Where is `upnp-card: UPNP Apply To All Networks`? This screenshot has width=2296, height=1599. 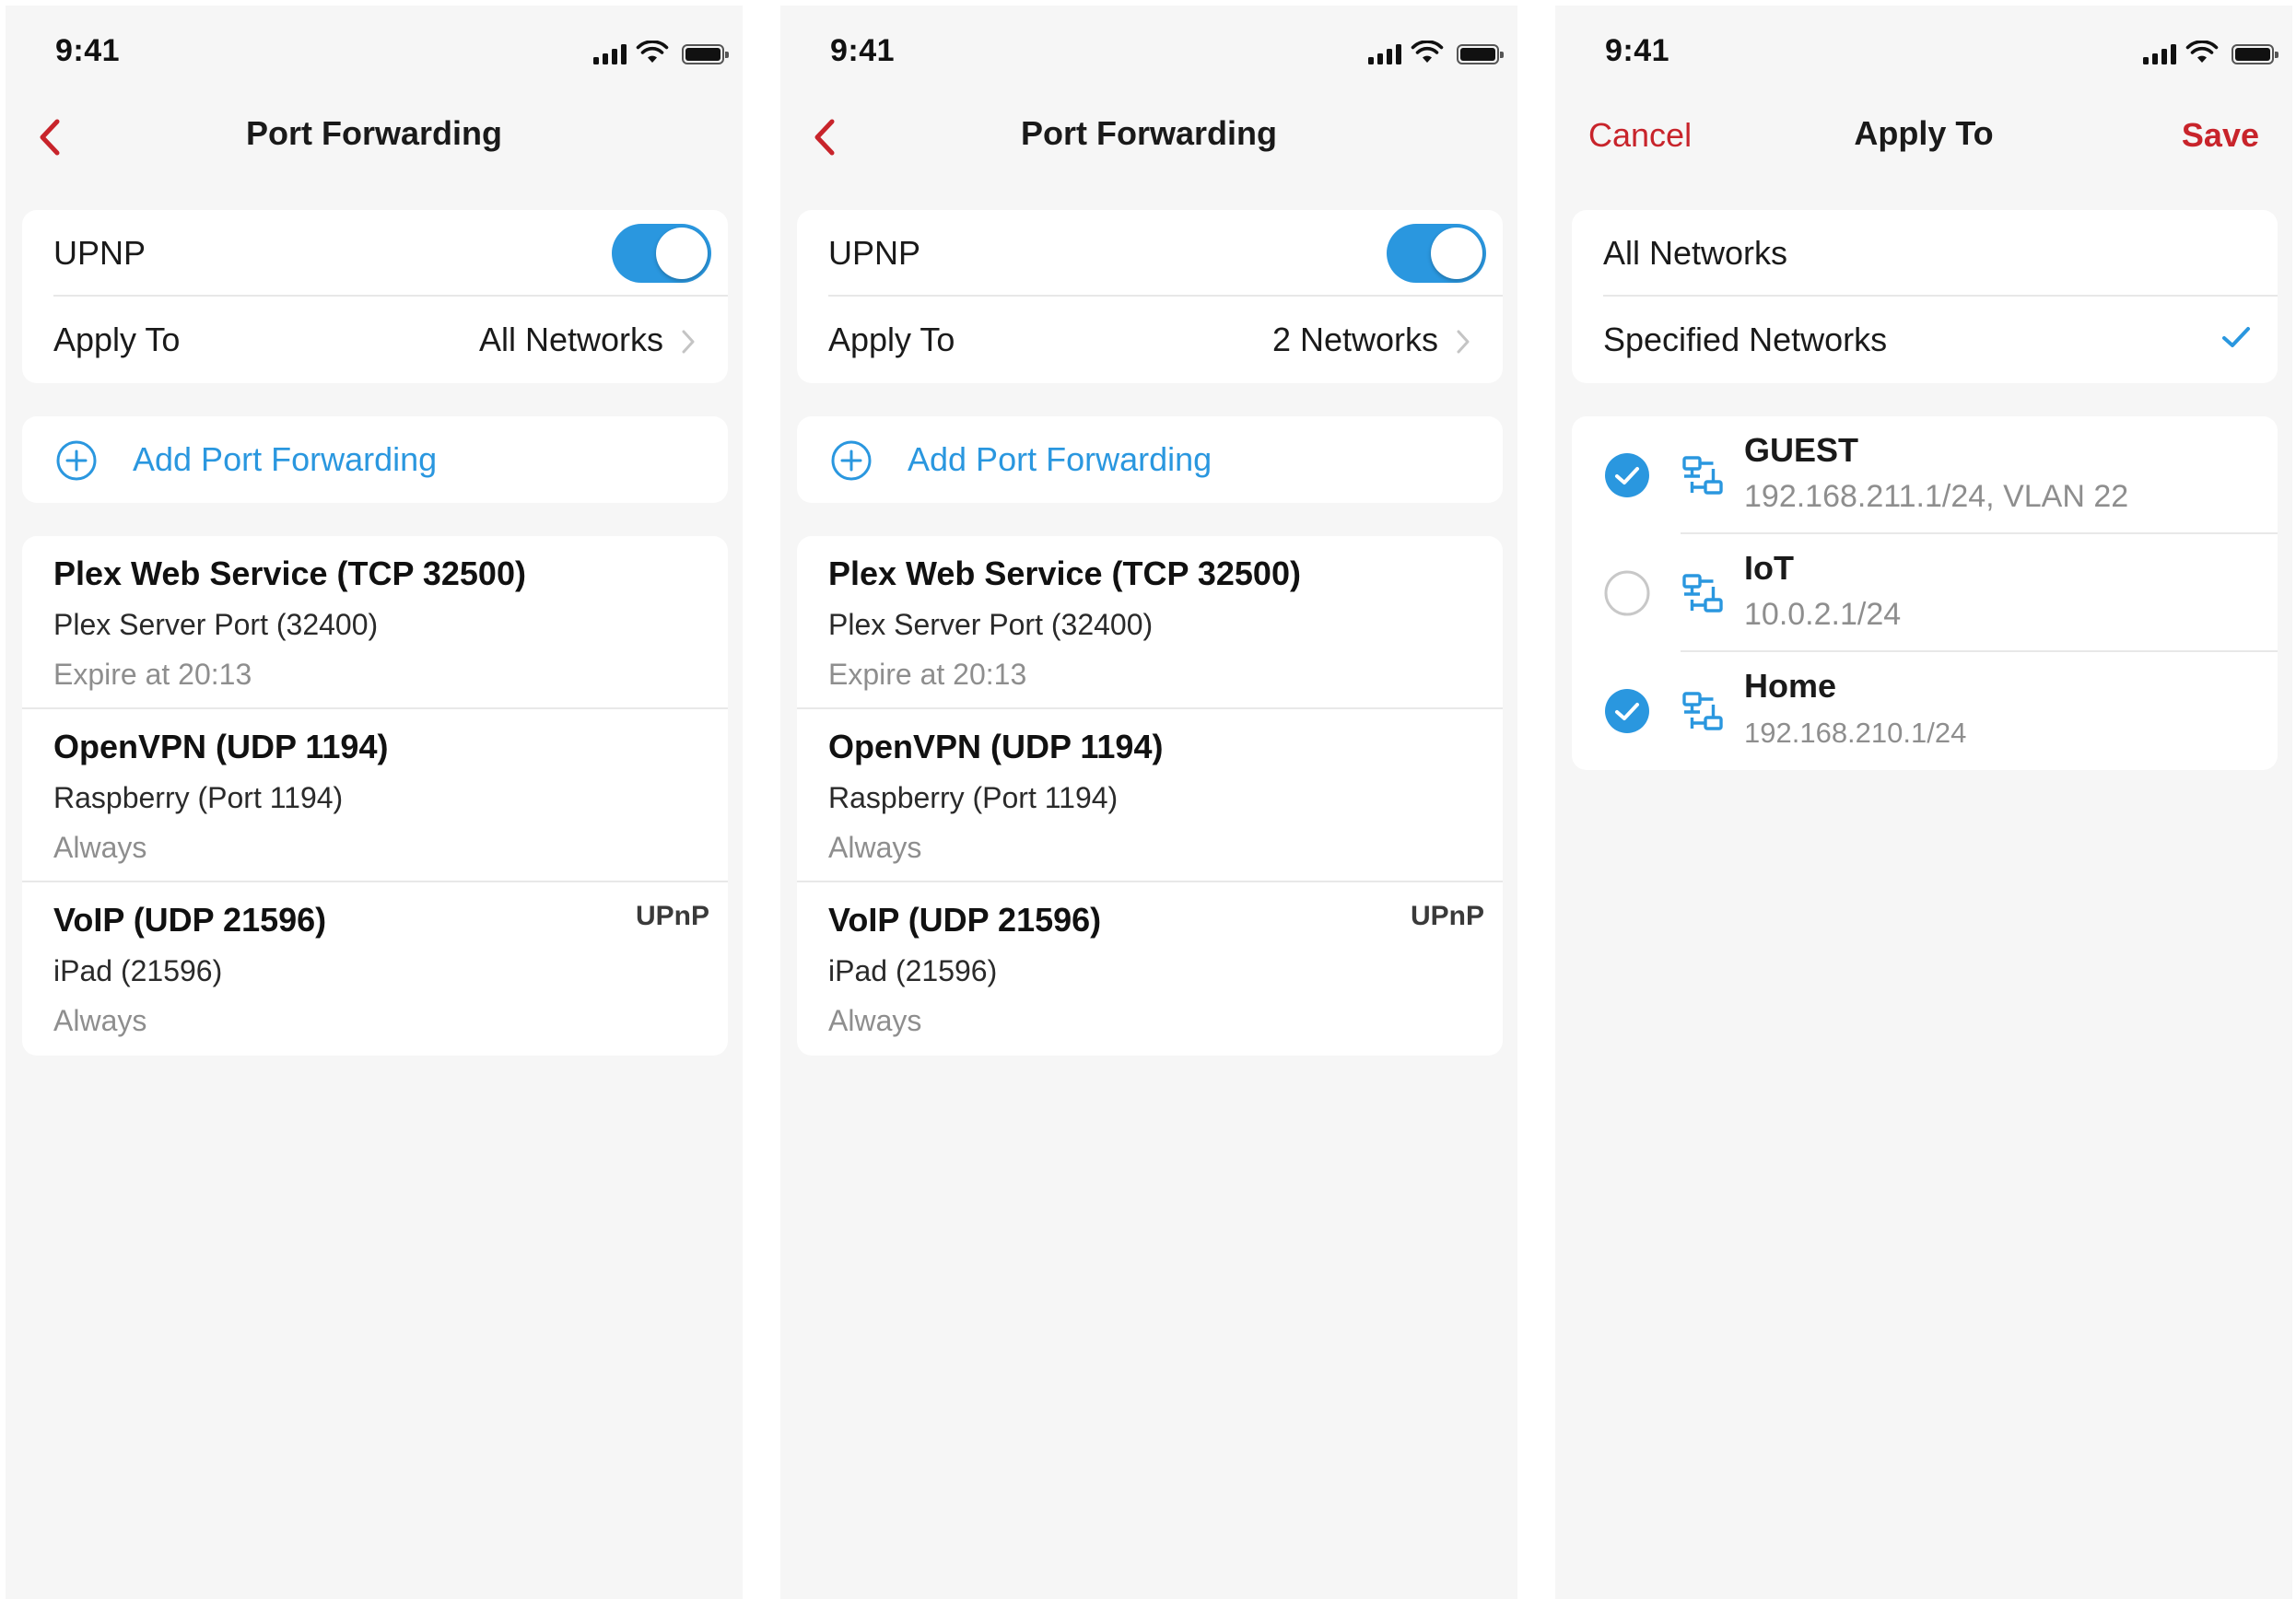 upnp-card: UPNP Apply To All Networks is located at coordinates (375, 296).